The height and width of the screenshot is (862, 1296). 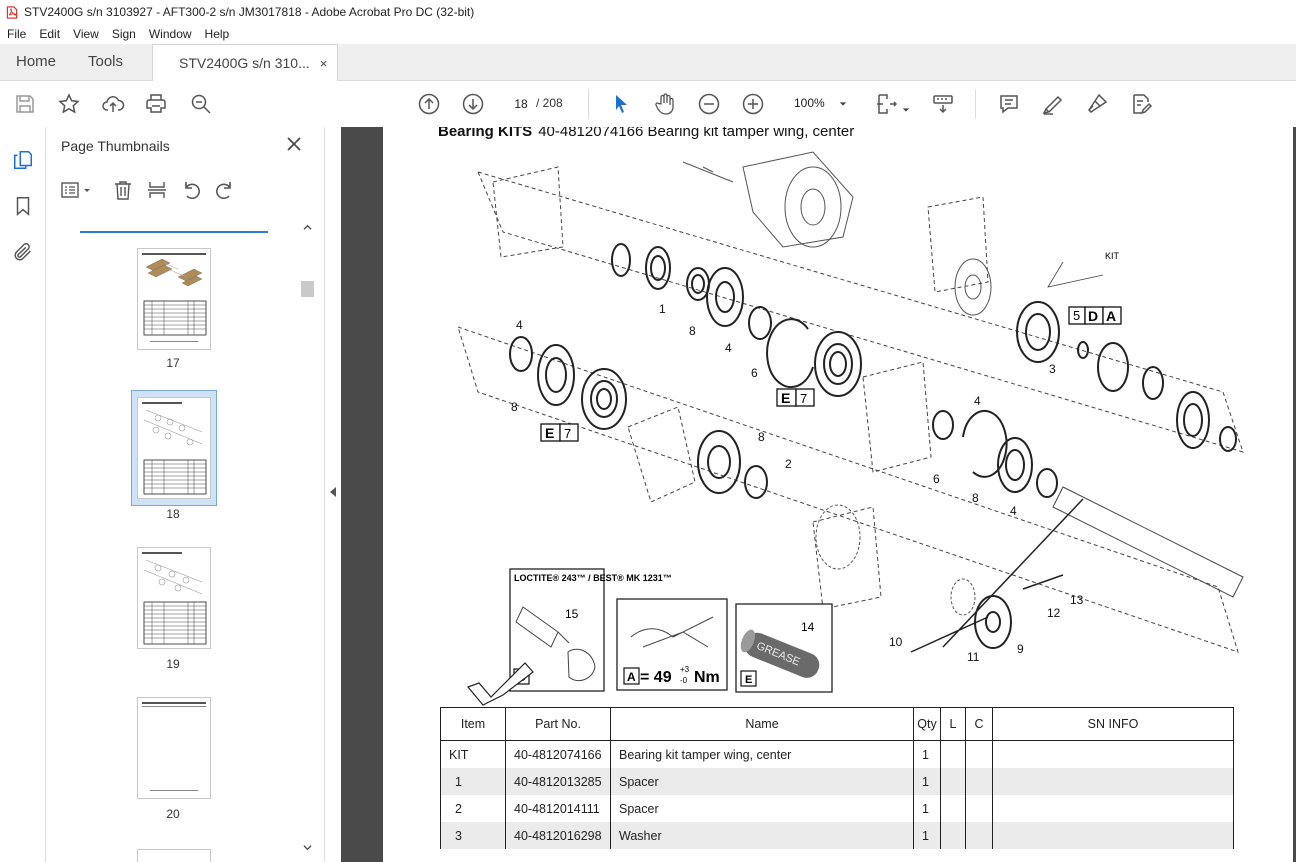 I want to click on tab-tools: Tools, so click(x=105, y=62).